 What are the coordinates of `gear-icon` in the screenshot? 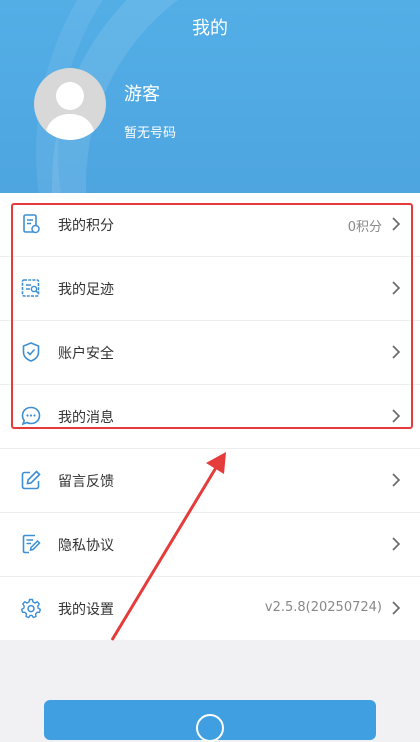 It's located at (31, 608).